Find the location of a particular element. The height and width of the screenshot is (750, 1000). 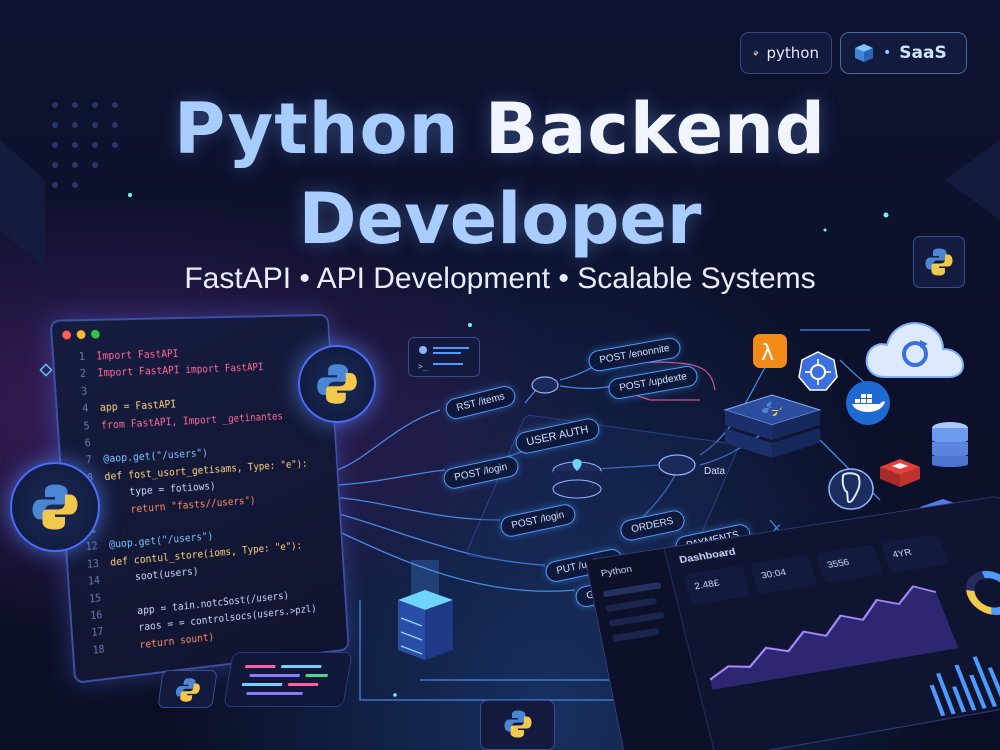

line-number: 14 is located at coordinates (94, 581).